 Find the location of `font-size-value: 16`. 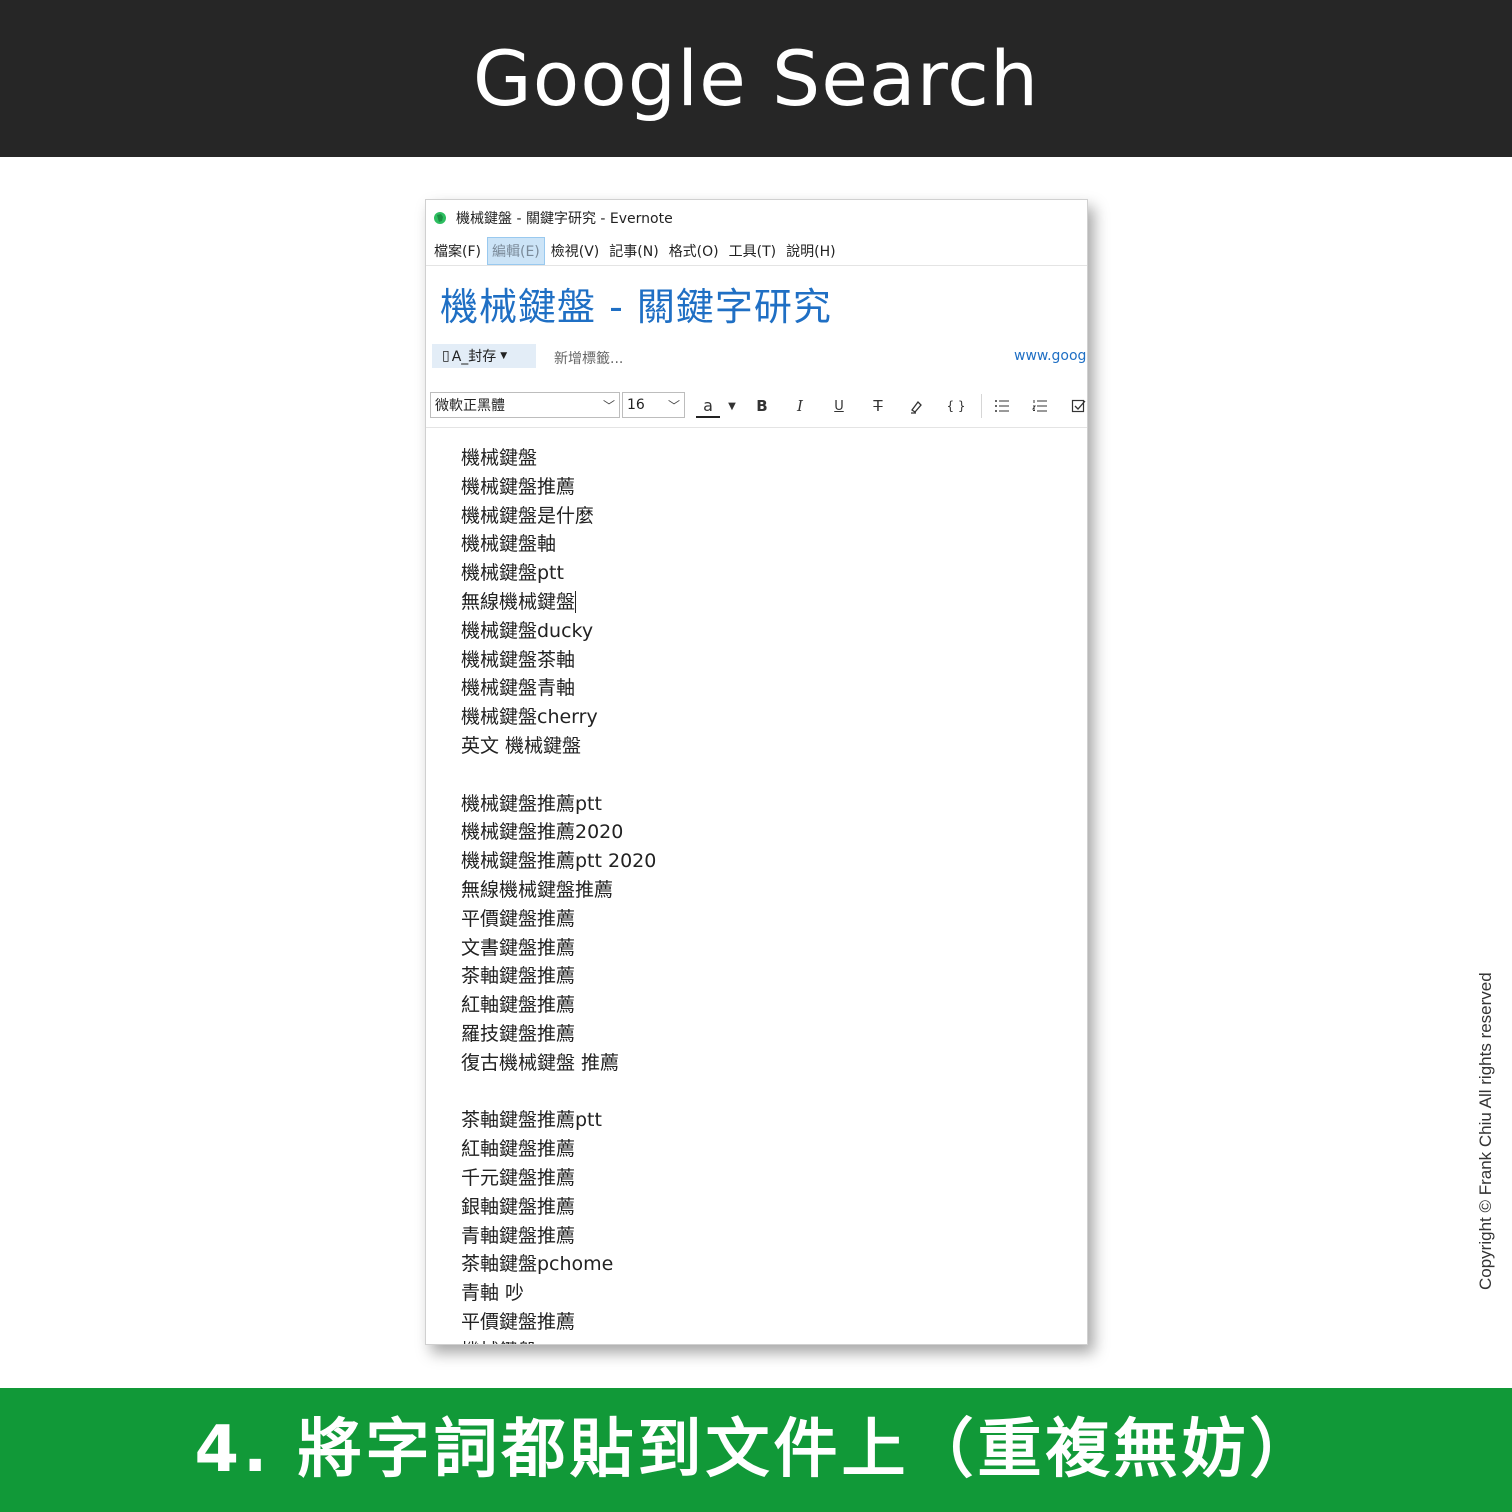

font-size-value: 16 is located at coordinates (636, 405).